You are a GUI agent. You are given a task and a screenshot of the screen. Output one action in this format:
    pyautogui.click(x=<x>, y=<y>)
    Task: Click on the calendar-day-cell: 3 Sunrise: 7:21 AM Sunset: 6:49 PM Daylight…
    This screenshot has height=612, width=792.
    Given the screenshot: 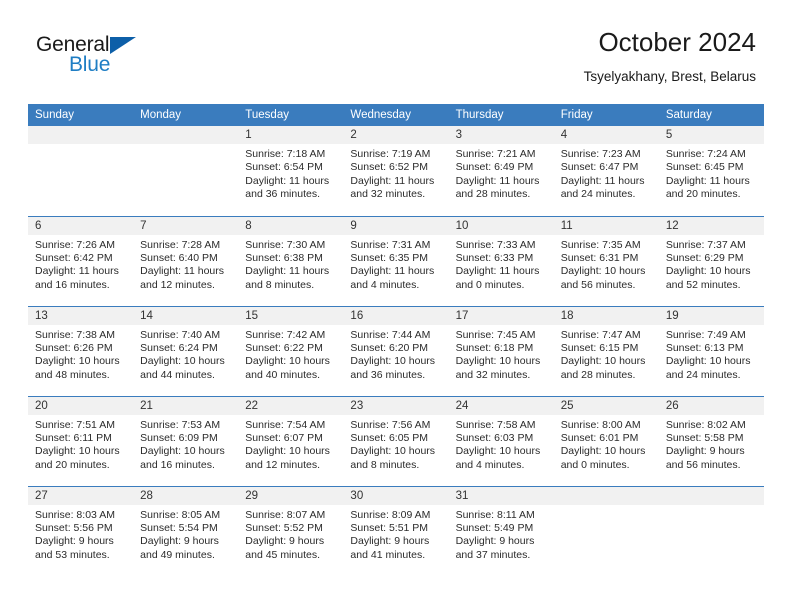 What is the action you would take?
    pyautogui.click(x=501, y=171)
    